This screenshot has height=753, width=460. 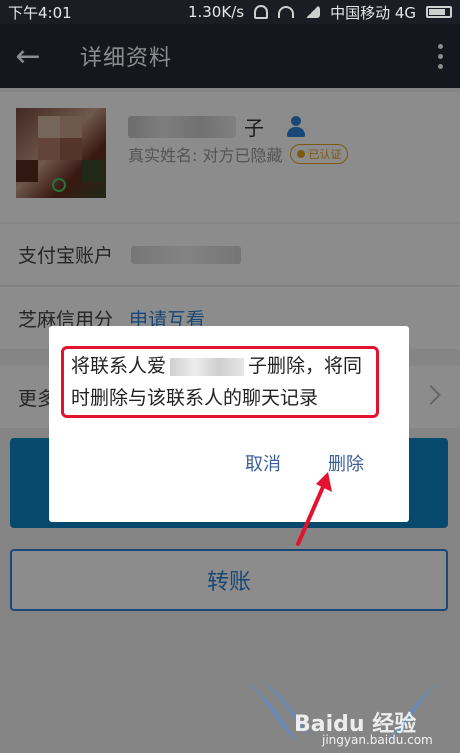 I want to click on cancel-button: 取消, so click(x=263, y=463).